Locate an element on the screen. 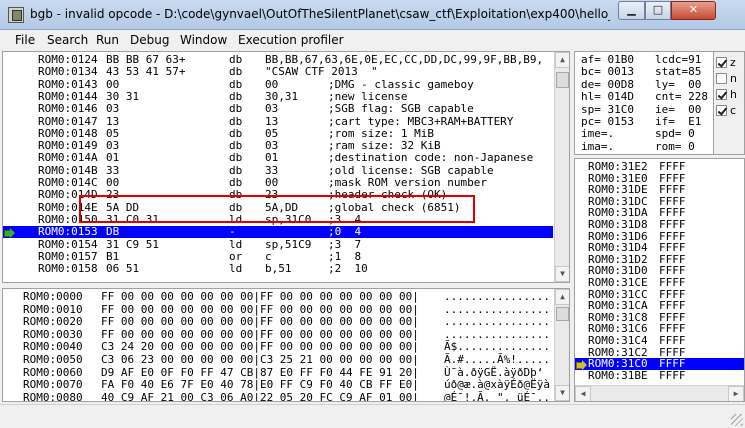 The image size is (745, 428). flag-n: n is located at coordinates (729, 79).